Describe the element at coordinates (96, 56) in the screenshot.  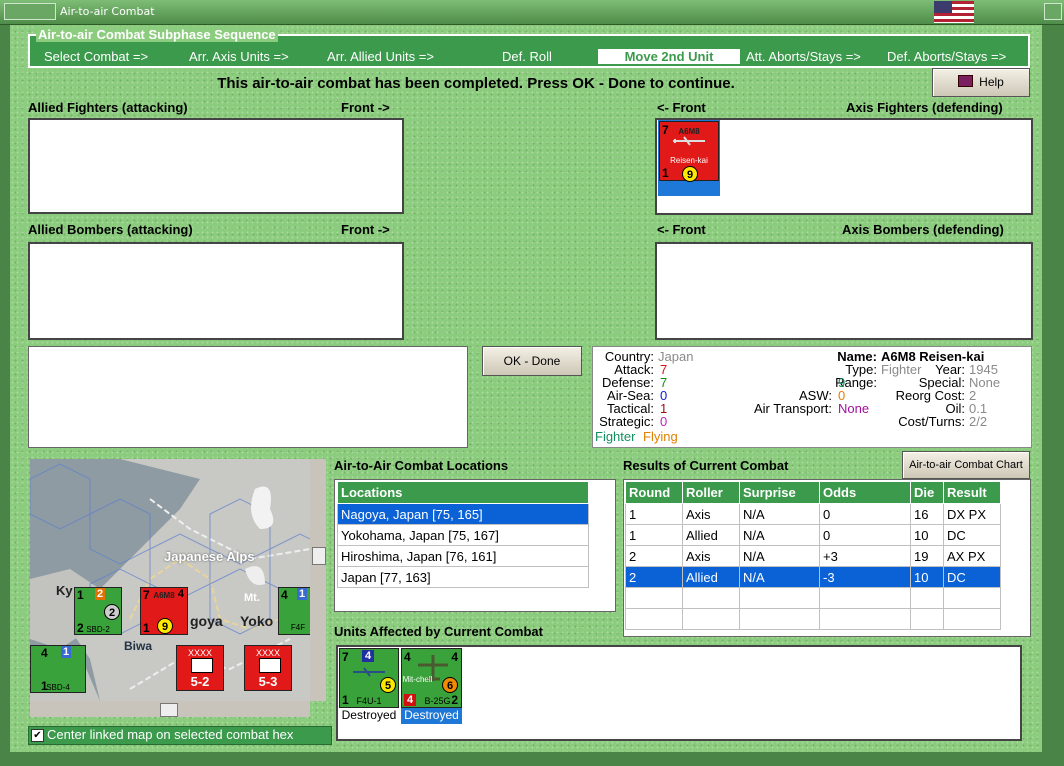
I see `step-select-combat: Select Combat =>` at that location.